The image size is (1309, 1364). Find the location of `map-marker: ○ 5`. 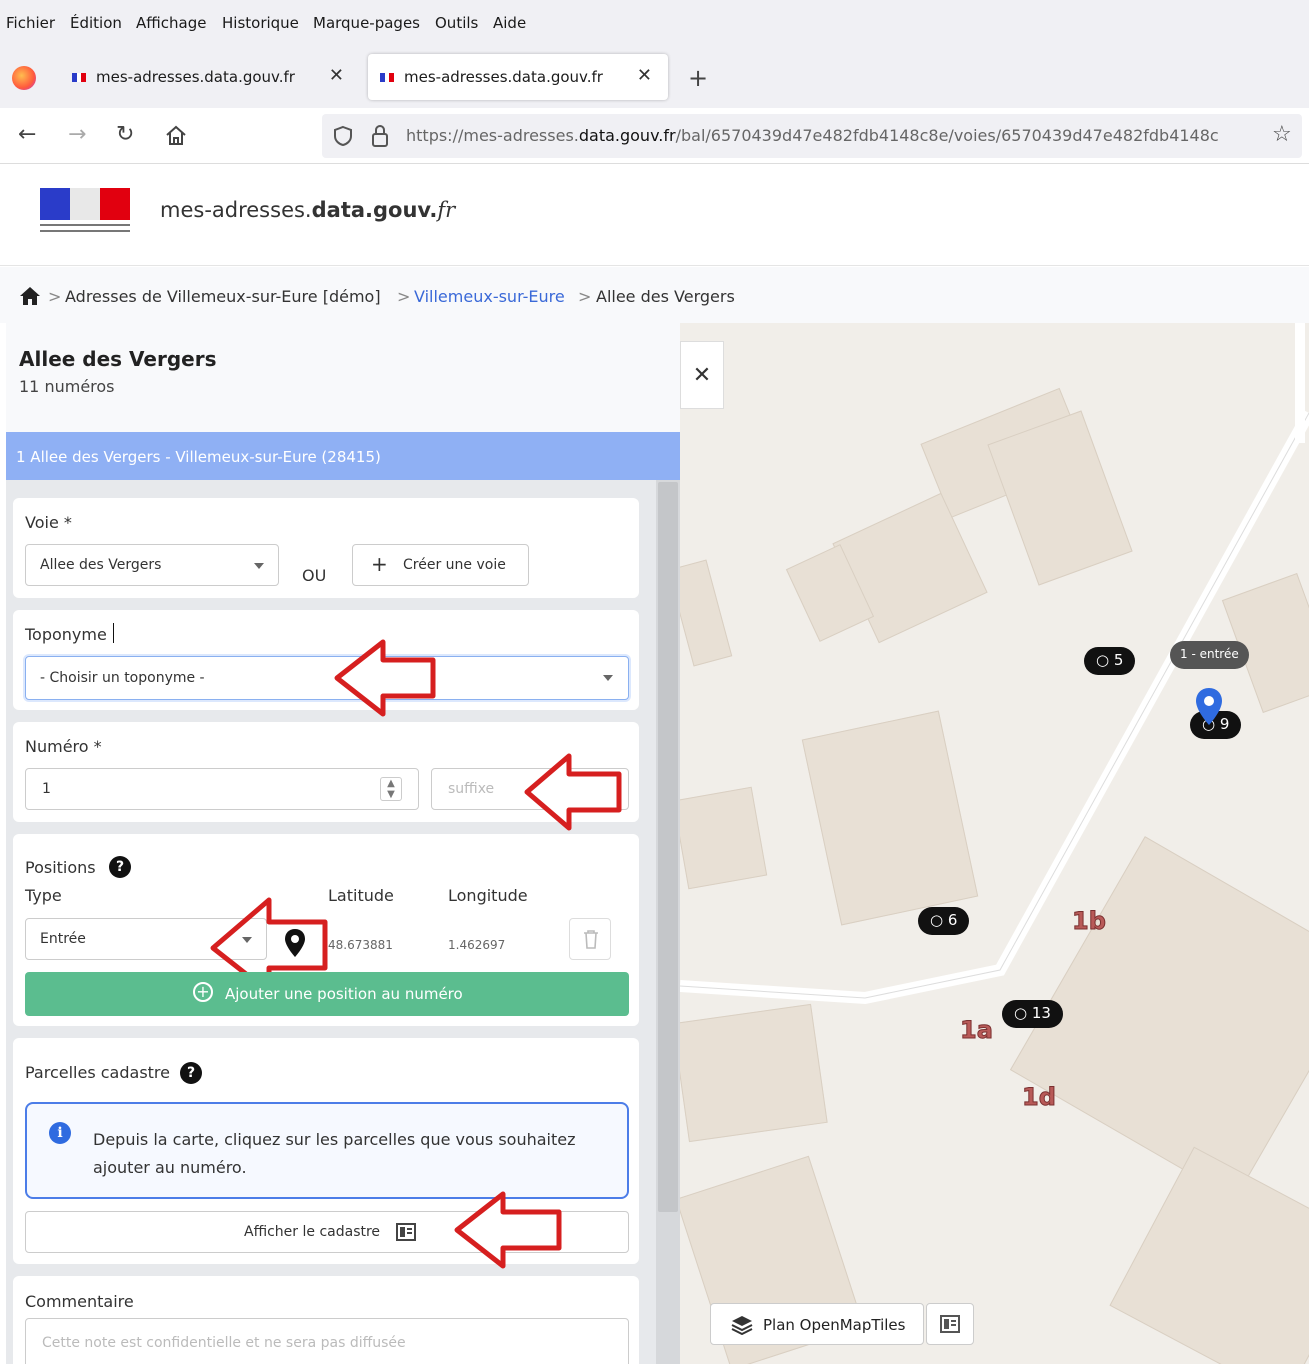

map-marker: ○ 5 is located at coordinates (1110, 661).